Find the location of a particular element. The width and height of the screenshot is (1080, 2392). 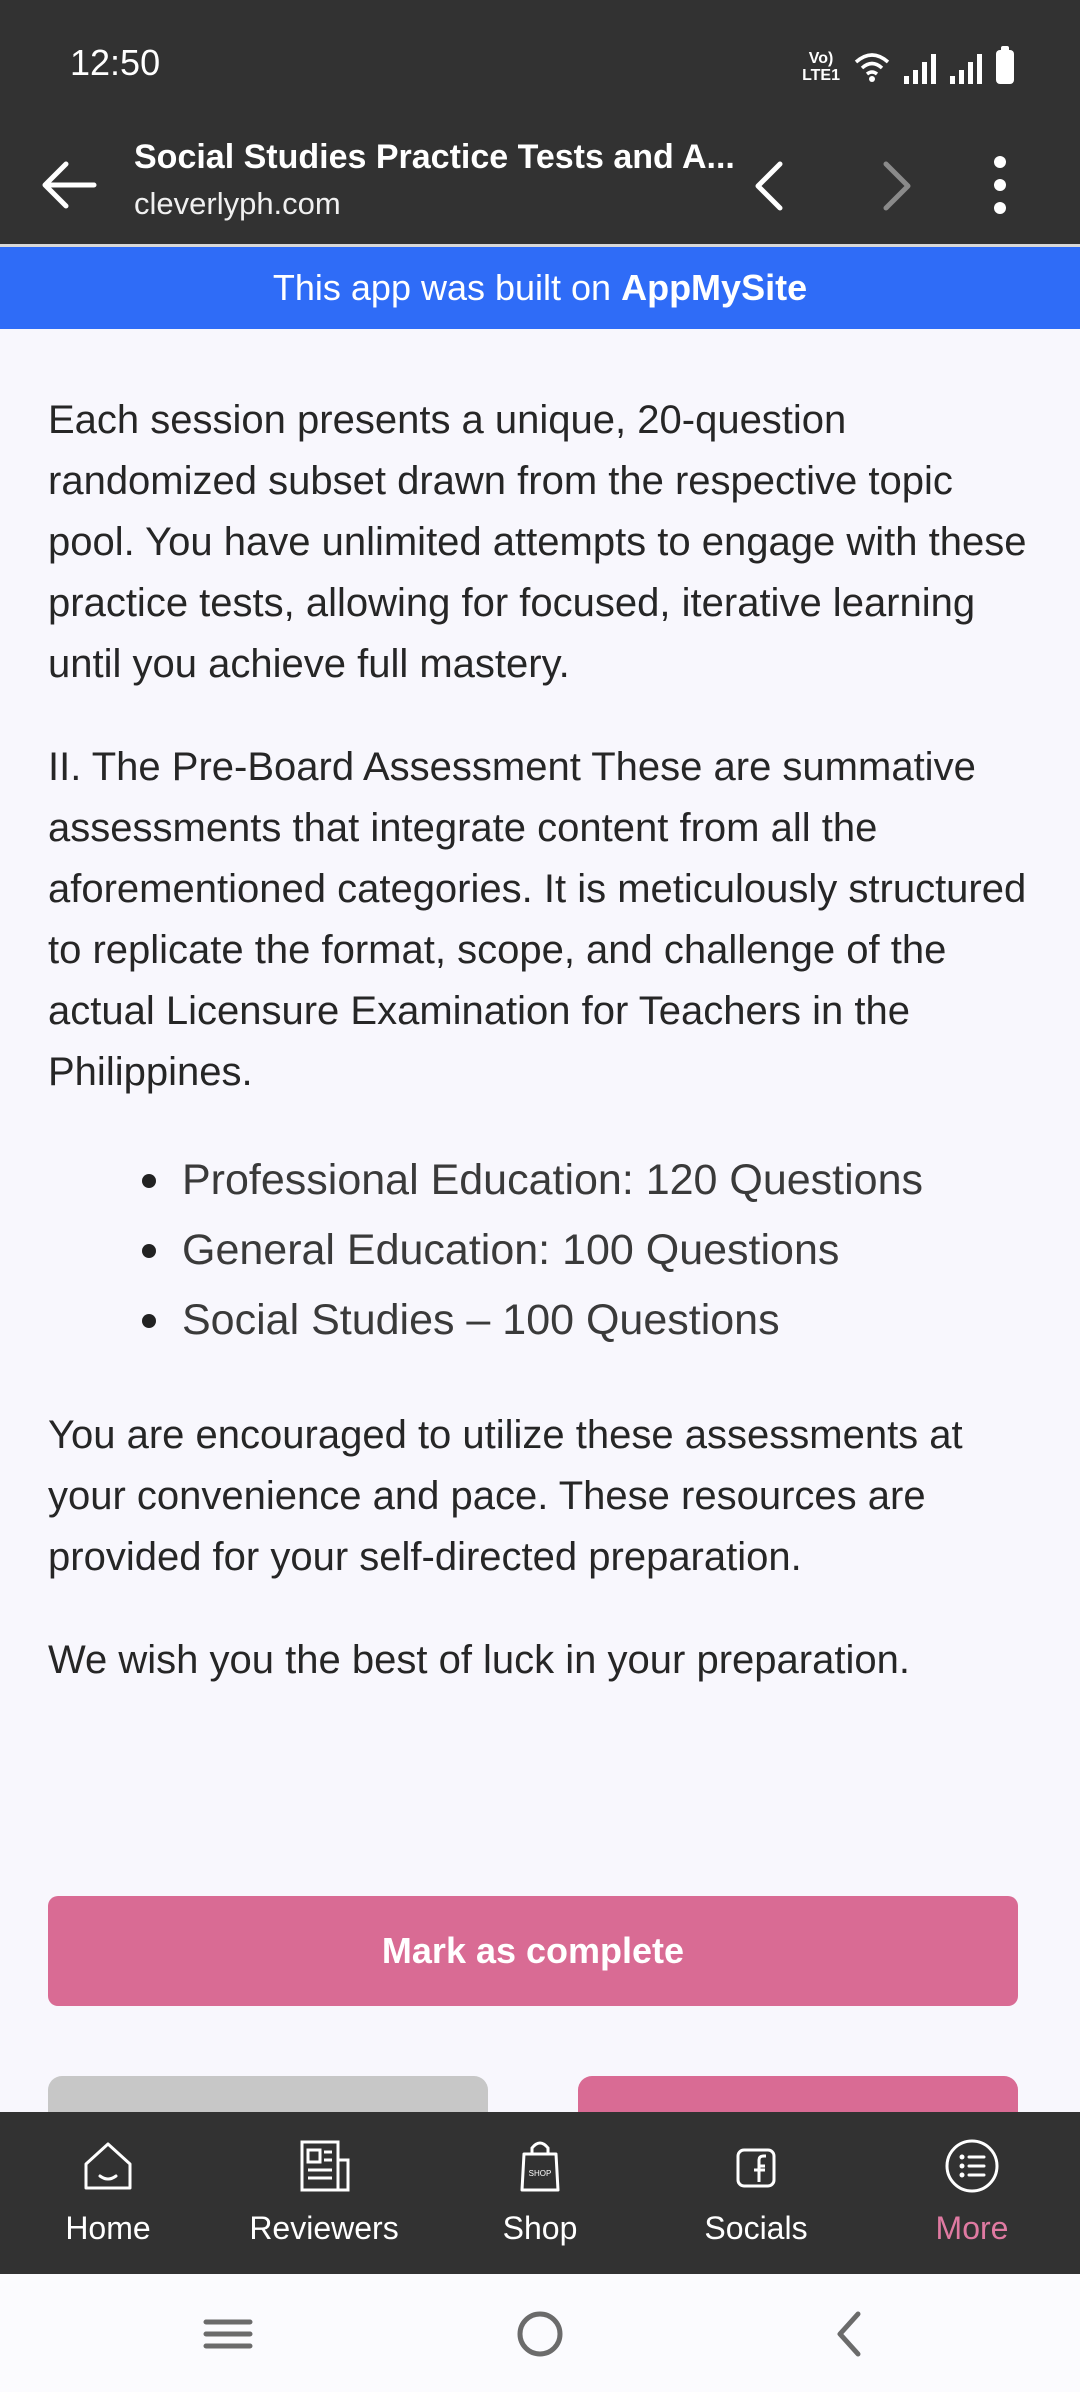

page-domain: cleverlyph.com is located at coordinates (237, 203).